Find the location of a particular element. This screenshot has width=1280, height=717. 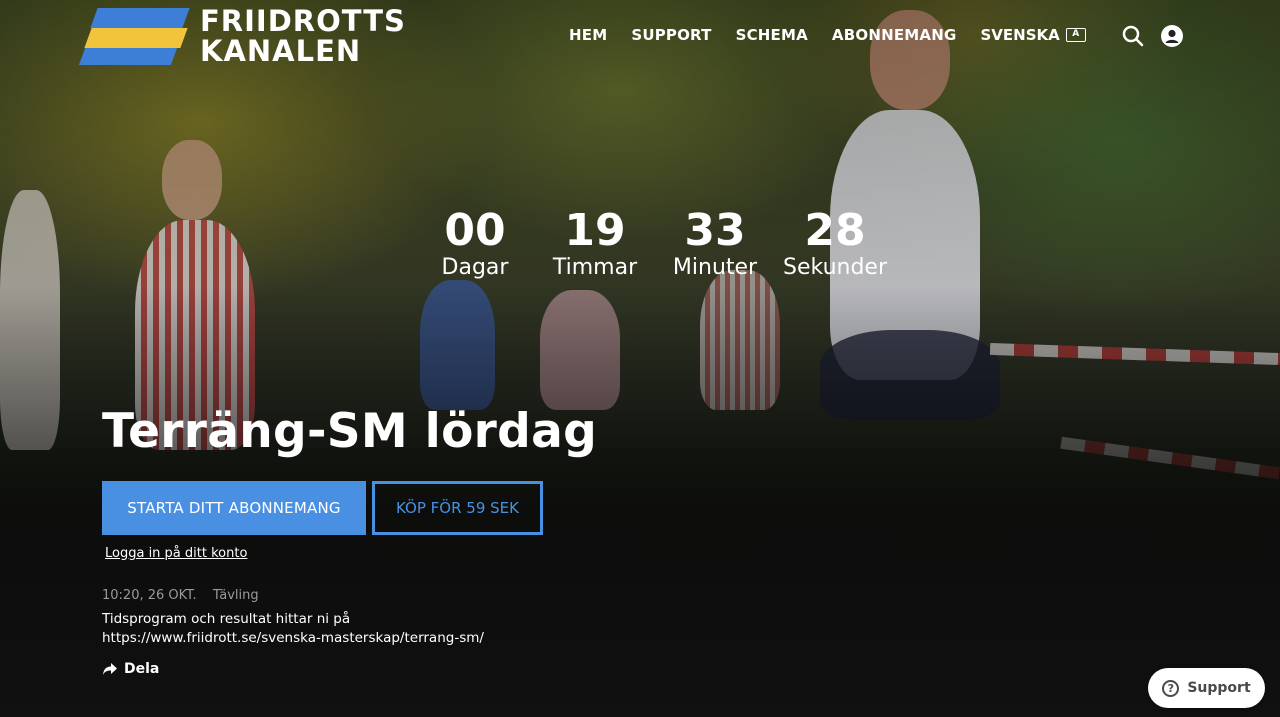

language-label: SVENSKA is located at coordinates (1020, 35).